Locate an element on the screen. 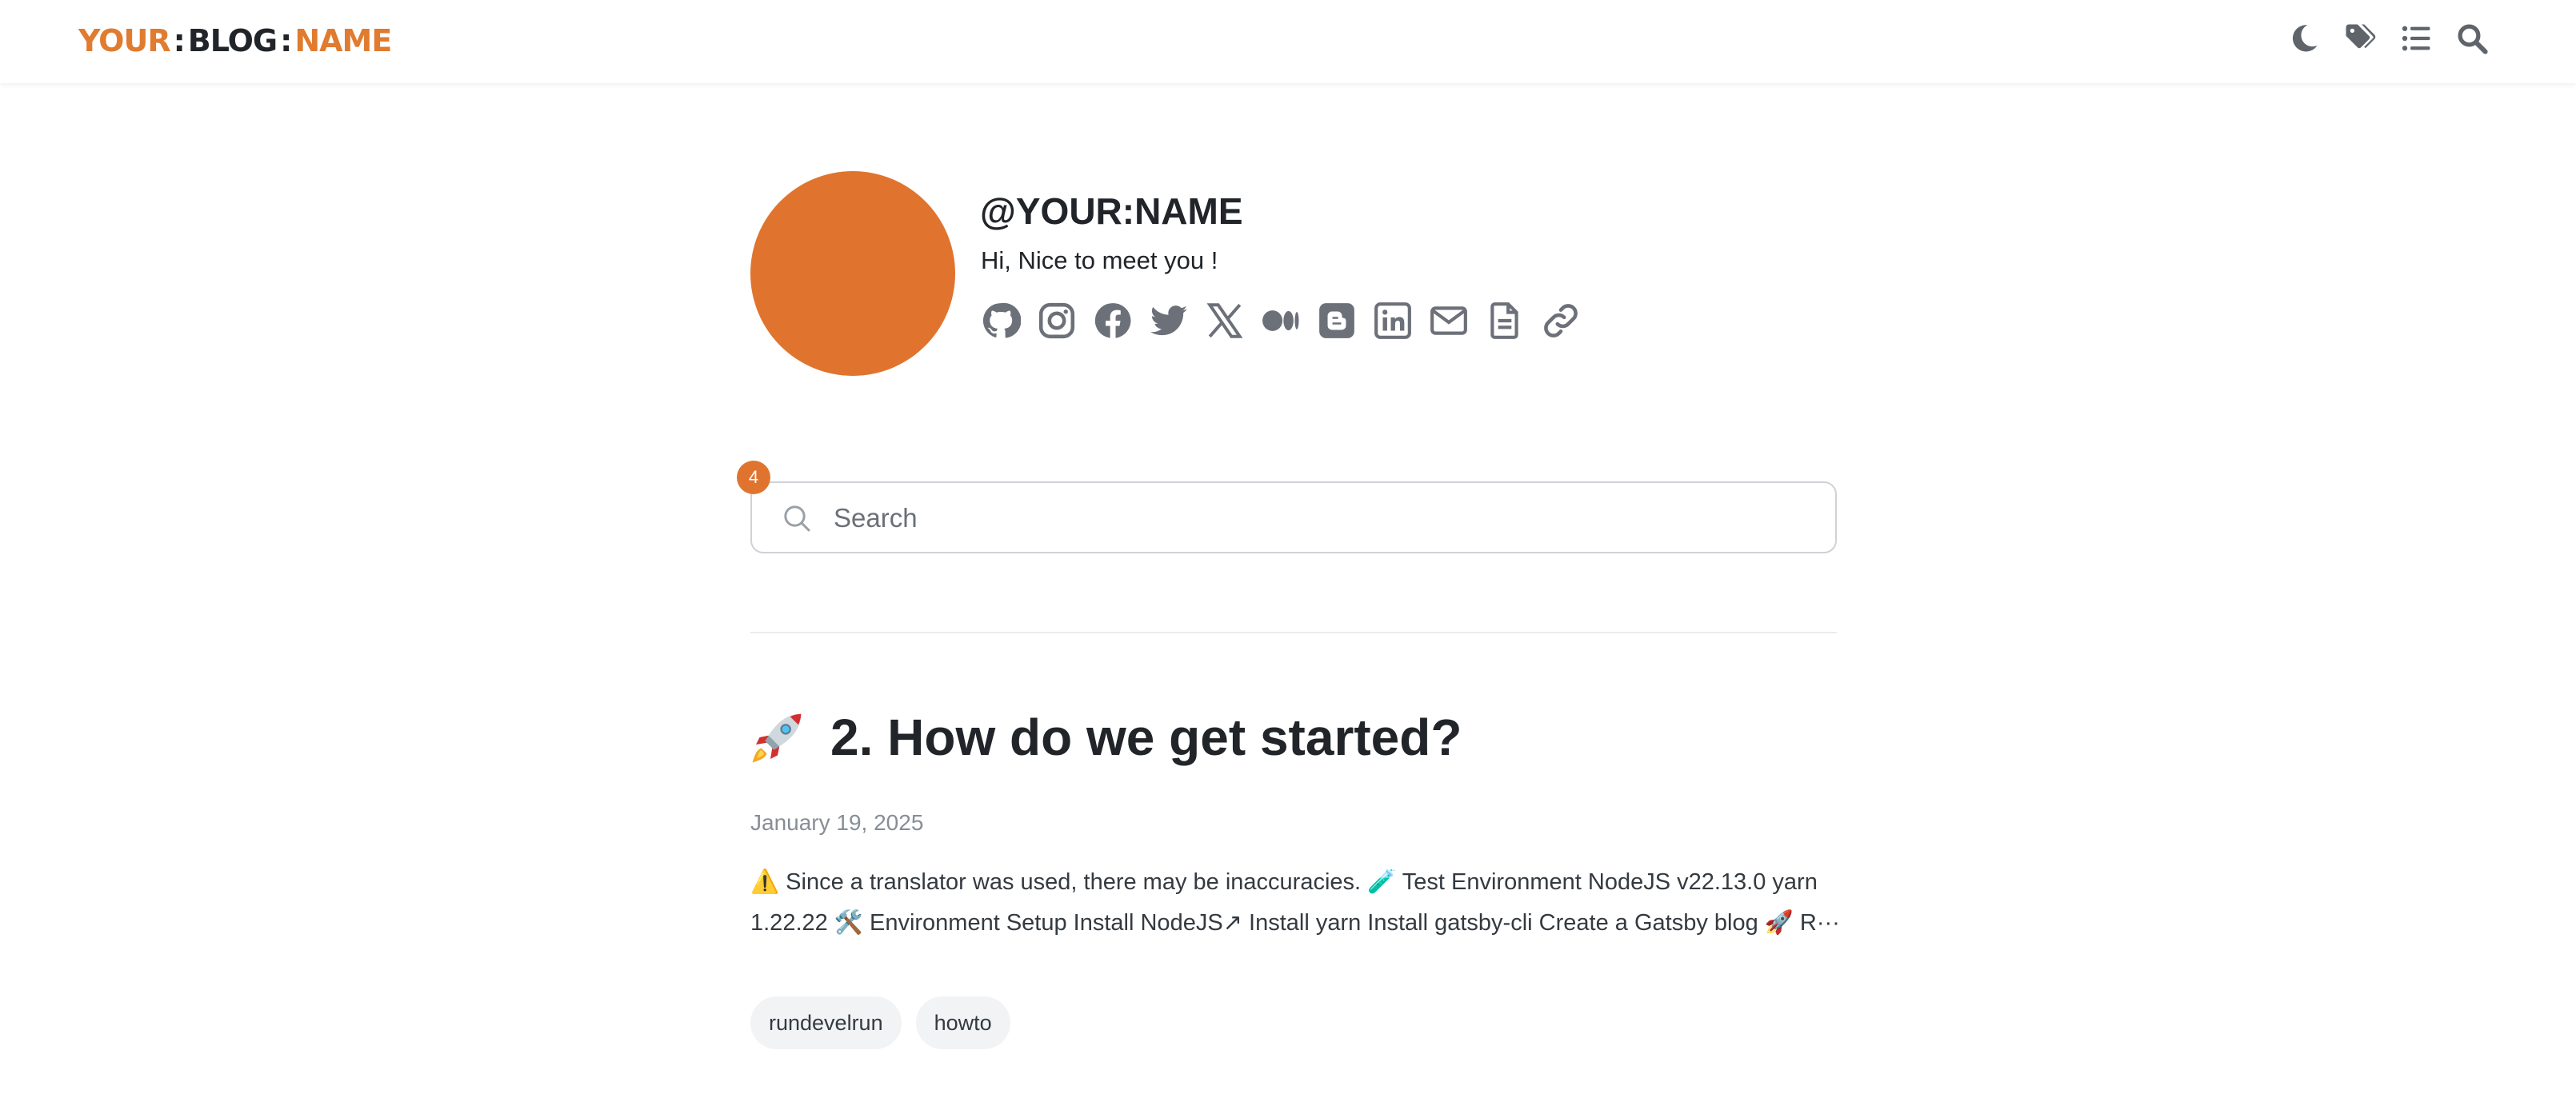 This screenshot has height=1118, width=2576. profile-bio: Hi, Nice to meet you ! is located at coordinates (1099, 260).